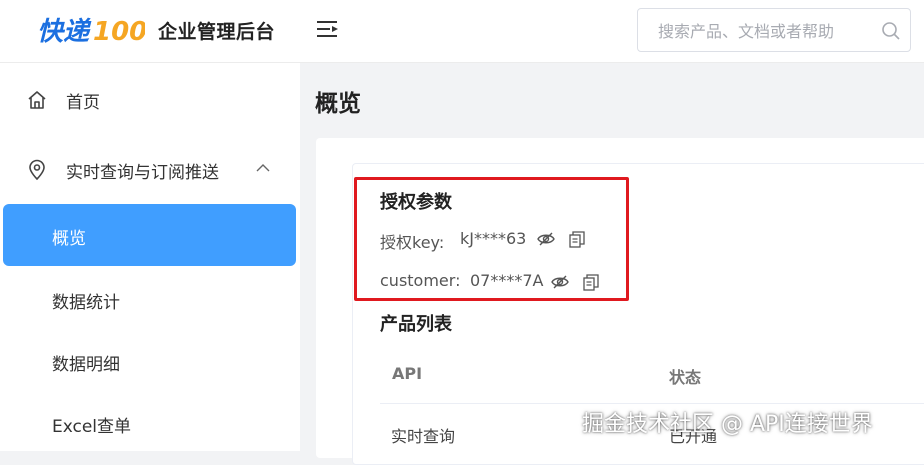 This screenshot has width=924, height=465. Describe the element at coordinates (217, 32) in the screenshot. I see `app-subtitle: 企业管理后台` at that location.